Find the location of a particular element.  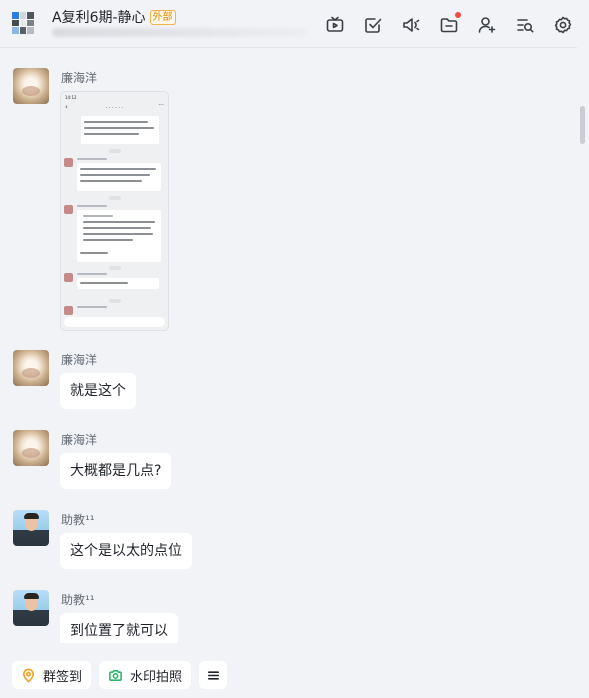

menu-icon is located at coordinates (213, 675).